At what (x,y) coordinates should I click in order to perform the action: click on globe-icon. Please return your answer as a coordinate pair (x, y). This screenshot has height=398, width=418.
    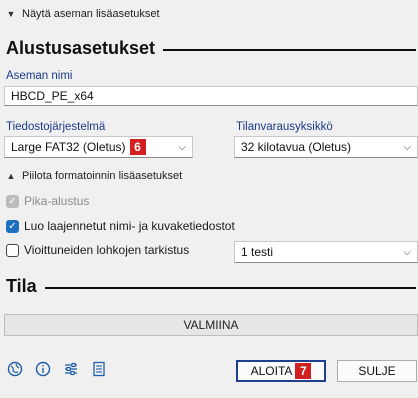
    Looking at the image, I should click on (15, 369).